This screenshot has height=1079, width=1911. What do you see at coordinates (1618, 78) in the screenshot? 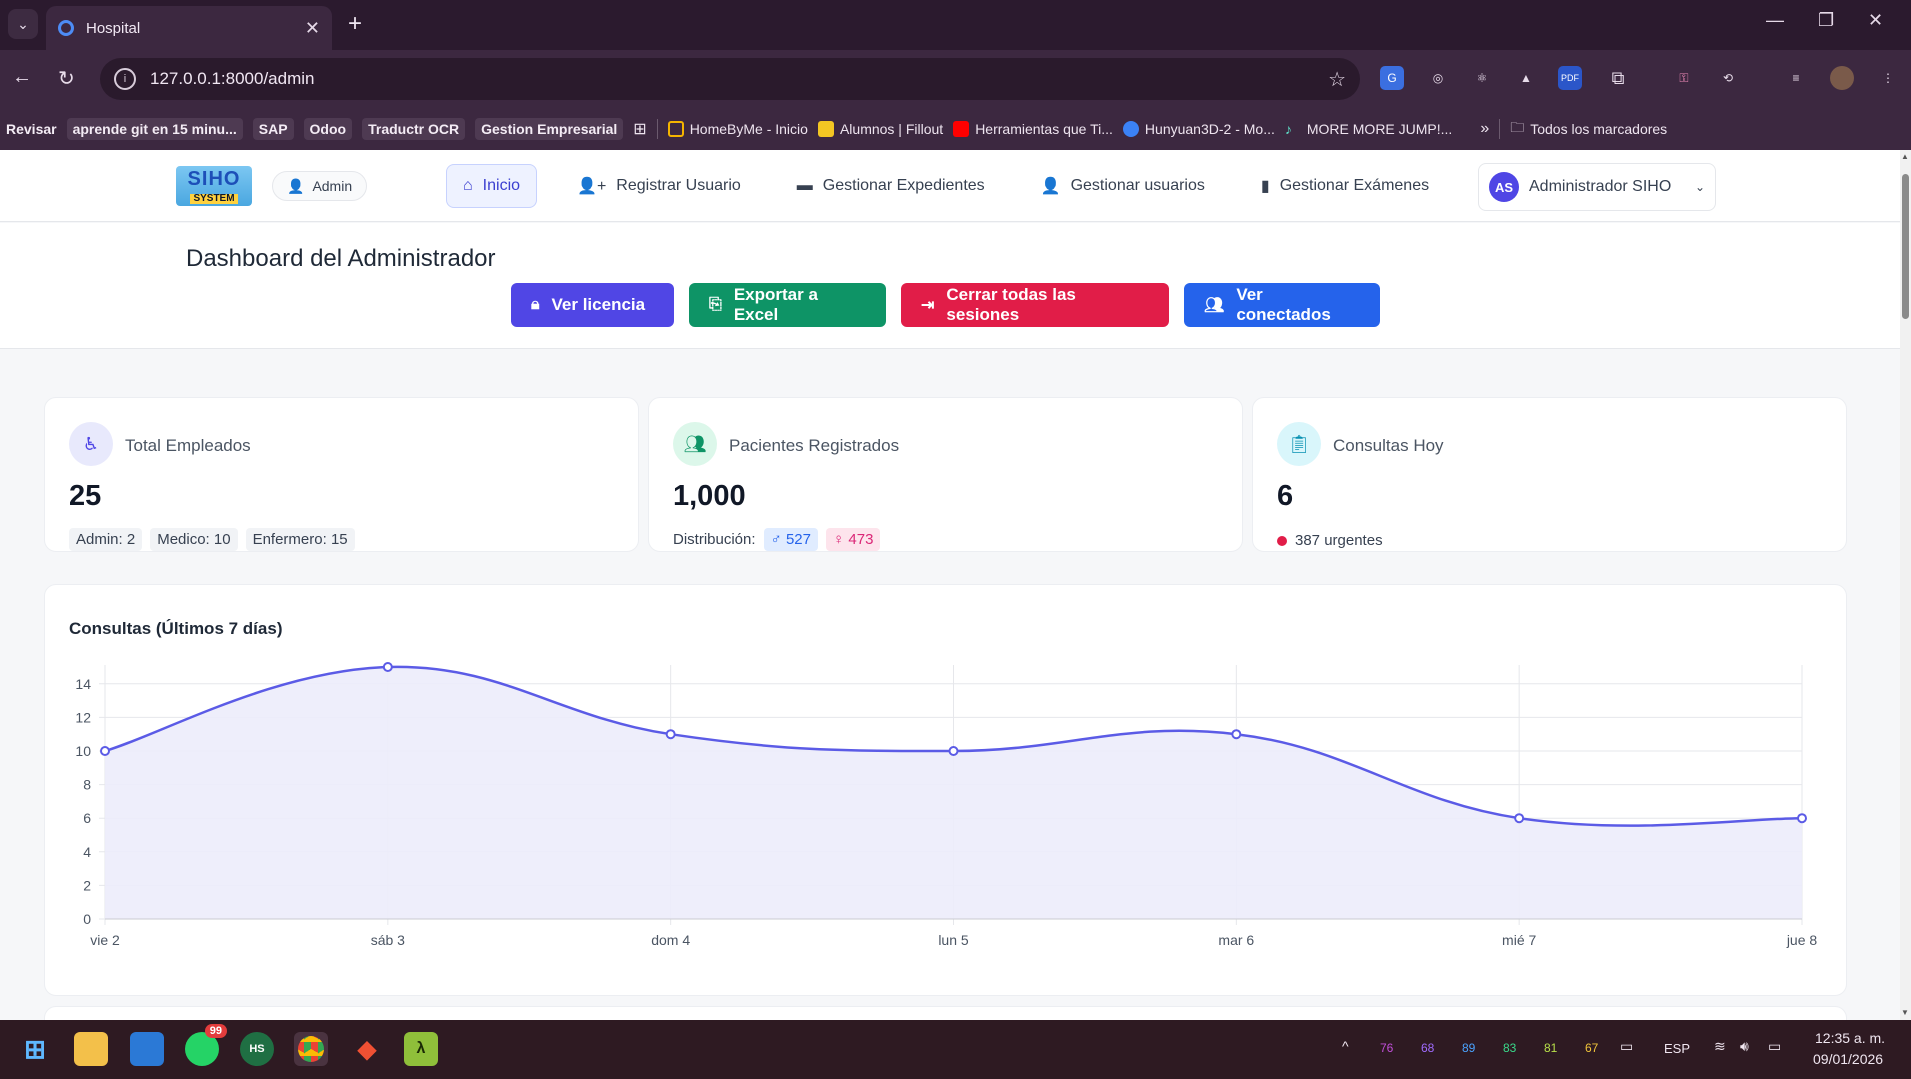
I see `extensions-puzzle-icon: ⧉` at bounding box center [1618, 78].